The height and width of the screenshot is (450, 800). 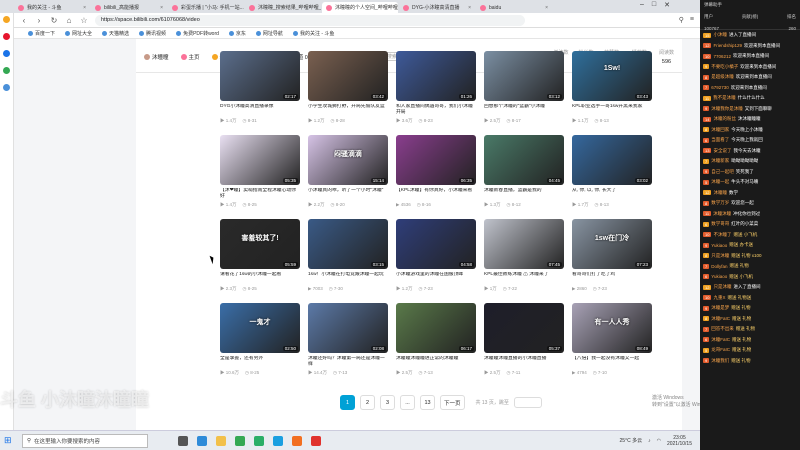 What do you see at coordinates (260, 87) in the screenshot?
I see `video-card: 02:17 DYG小沐瞳高清直播录像 ▶ 1.4万 ◷ 8-31` at bounding box center [260, 87].